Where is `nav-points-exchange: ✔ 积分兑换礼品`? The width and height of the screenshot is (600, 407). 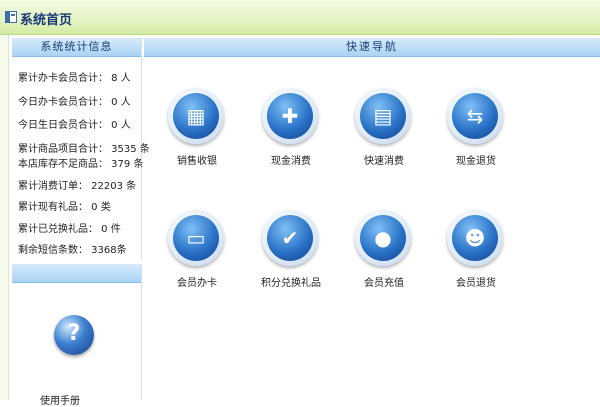 nav-points-exchange: ✔ 积分兑换礼品 is located at coordinates (291, 262).